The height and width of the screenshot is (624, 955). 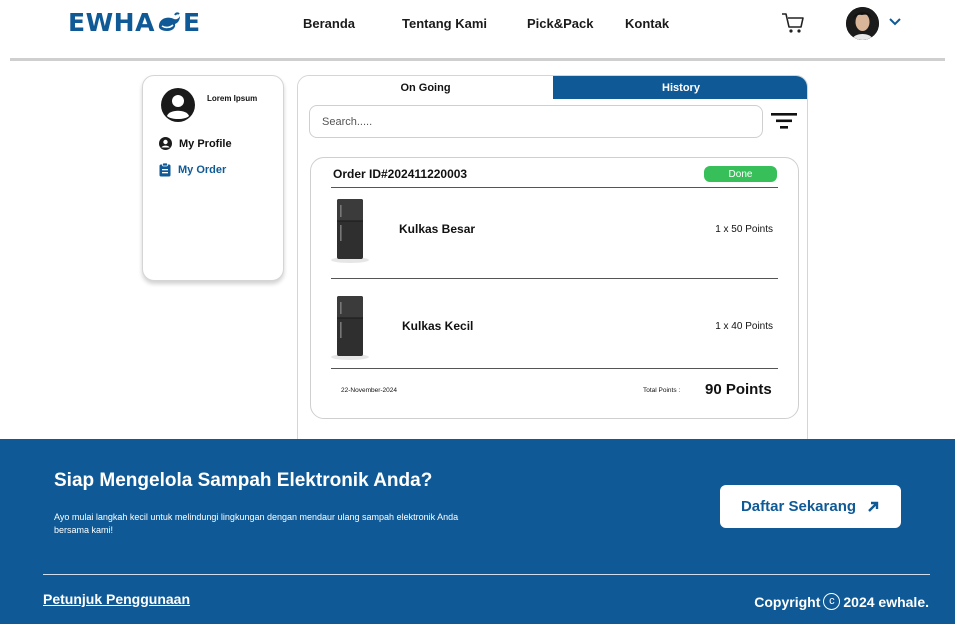 I want to click on copyright: Copyright c 2024 ewhale., so click(x=841, y=601).